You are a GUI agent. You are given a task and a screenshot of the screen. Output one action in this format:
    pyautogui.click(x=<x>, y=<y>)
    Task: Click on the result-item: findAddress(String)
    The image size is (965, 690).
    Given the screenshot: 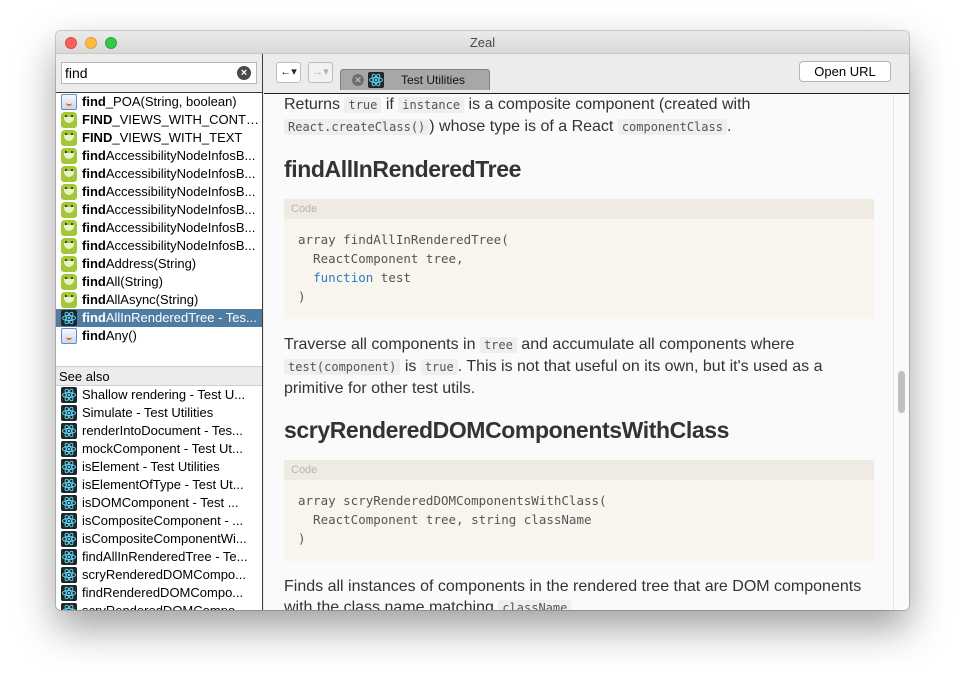 What is the action you would take?
    pyautogui.click(x=159, y=264)
    